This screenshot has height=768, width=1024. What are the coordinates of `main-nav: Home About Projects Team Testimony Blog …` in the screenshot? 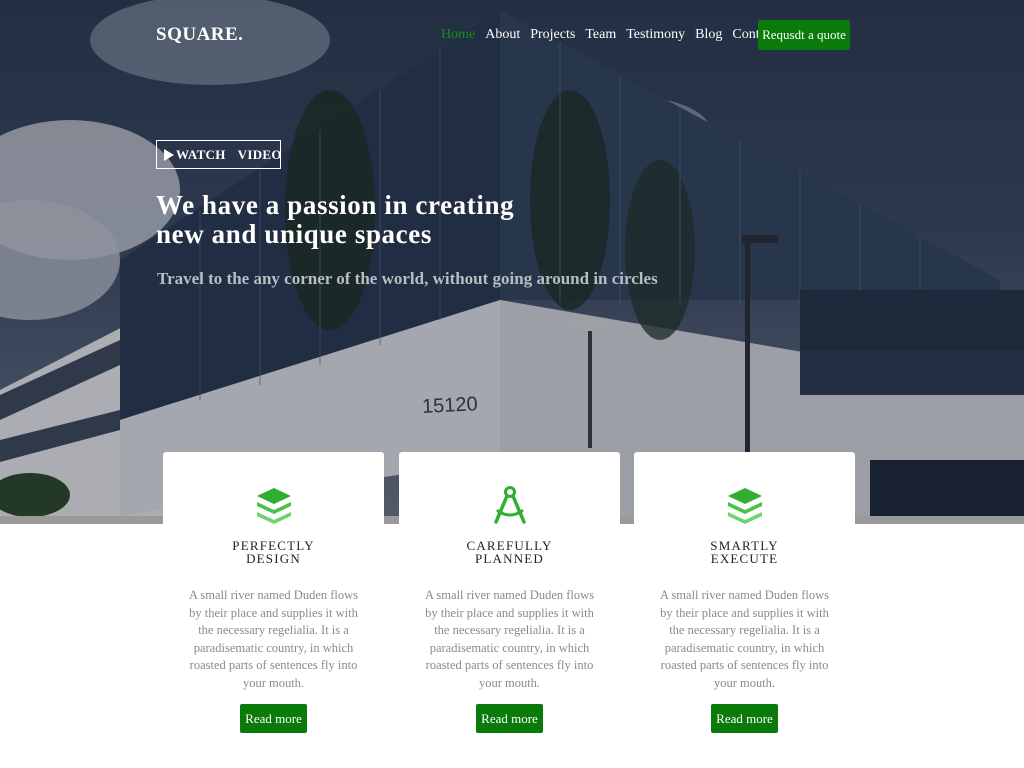 It's located at (613, 35).